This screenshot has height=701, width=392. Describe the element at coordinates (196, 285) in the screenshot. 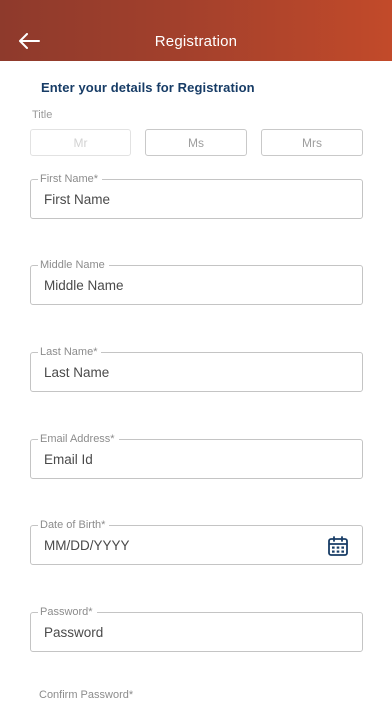

I see `middle-name-input` at that location.